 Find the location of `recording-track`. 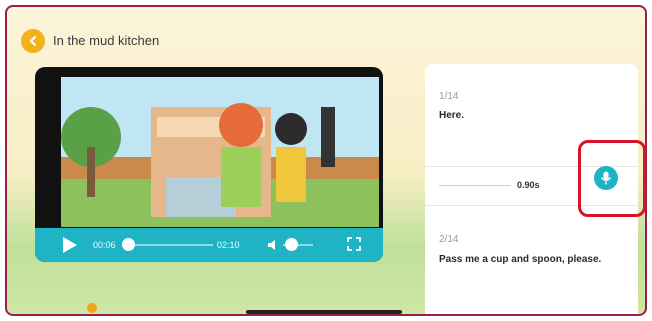

recording-track is located at coordinates (475, 185).